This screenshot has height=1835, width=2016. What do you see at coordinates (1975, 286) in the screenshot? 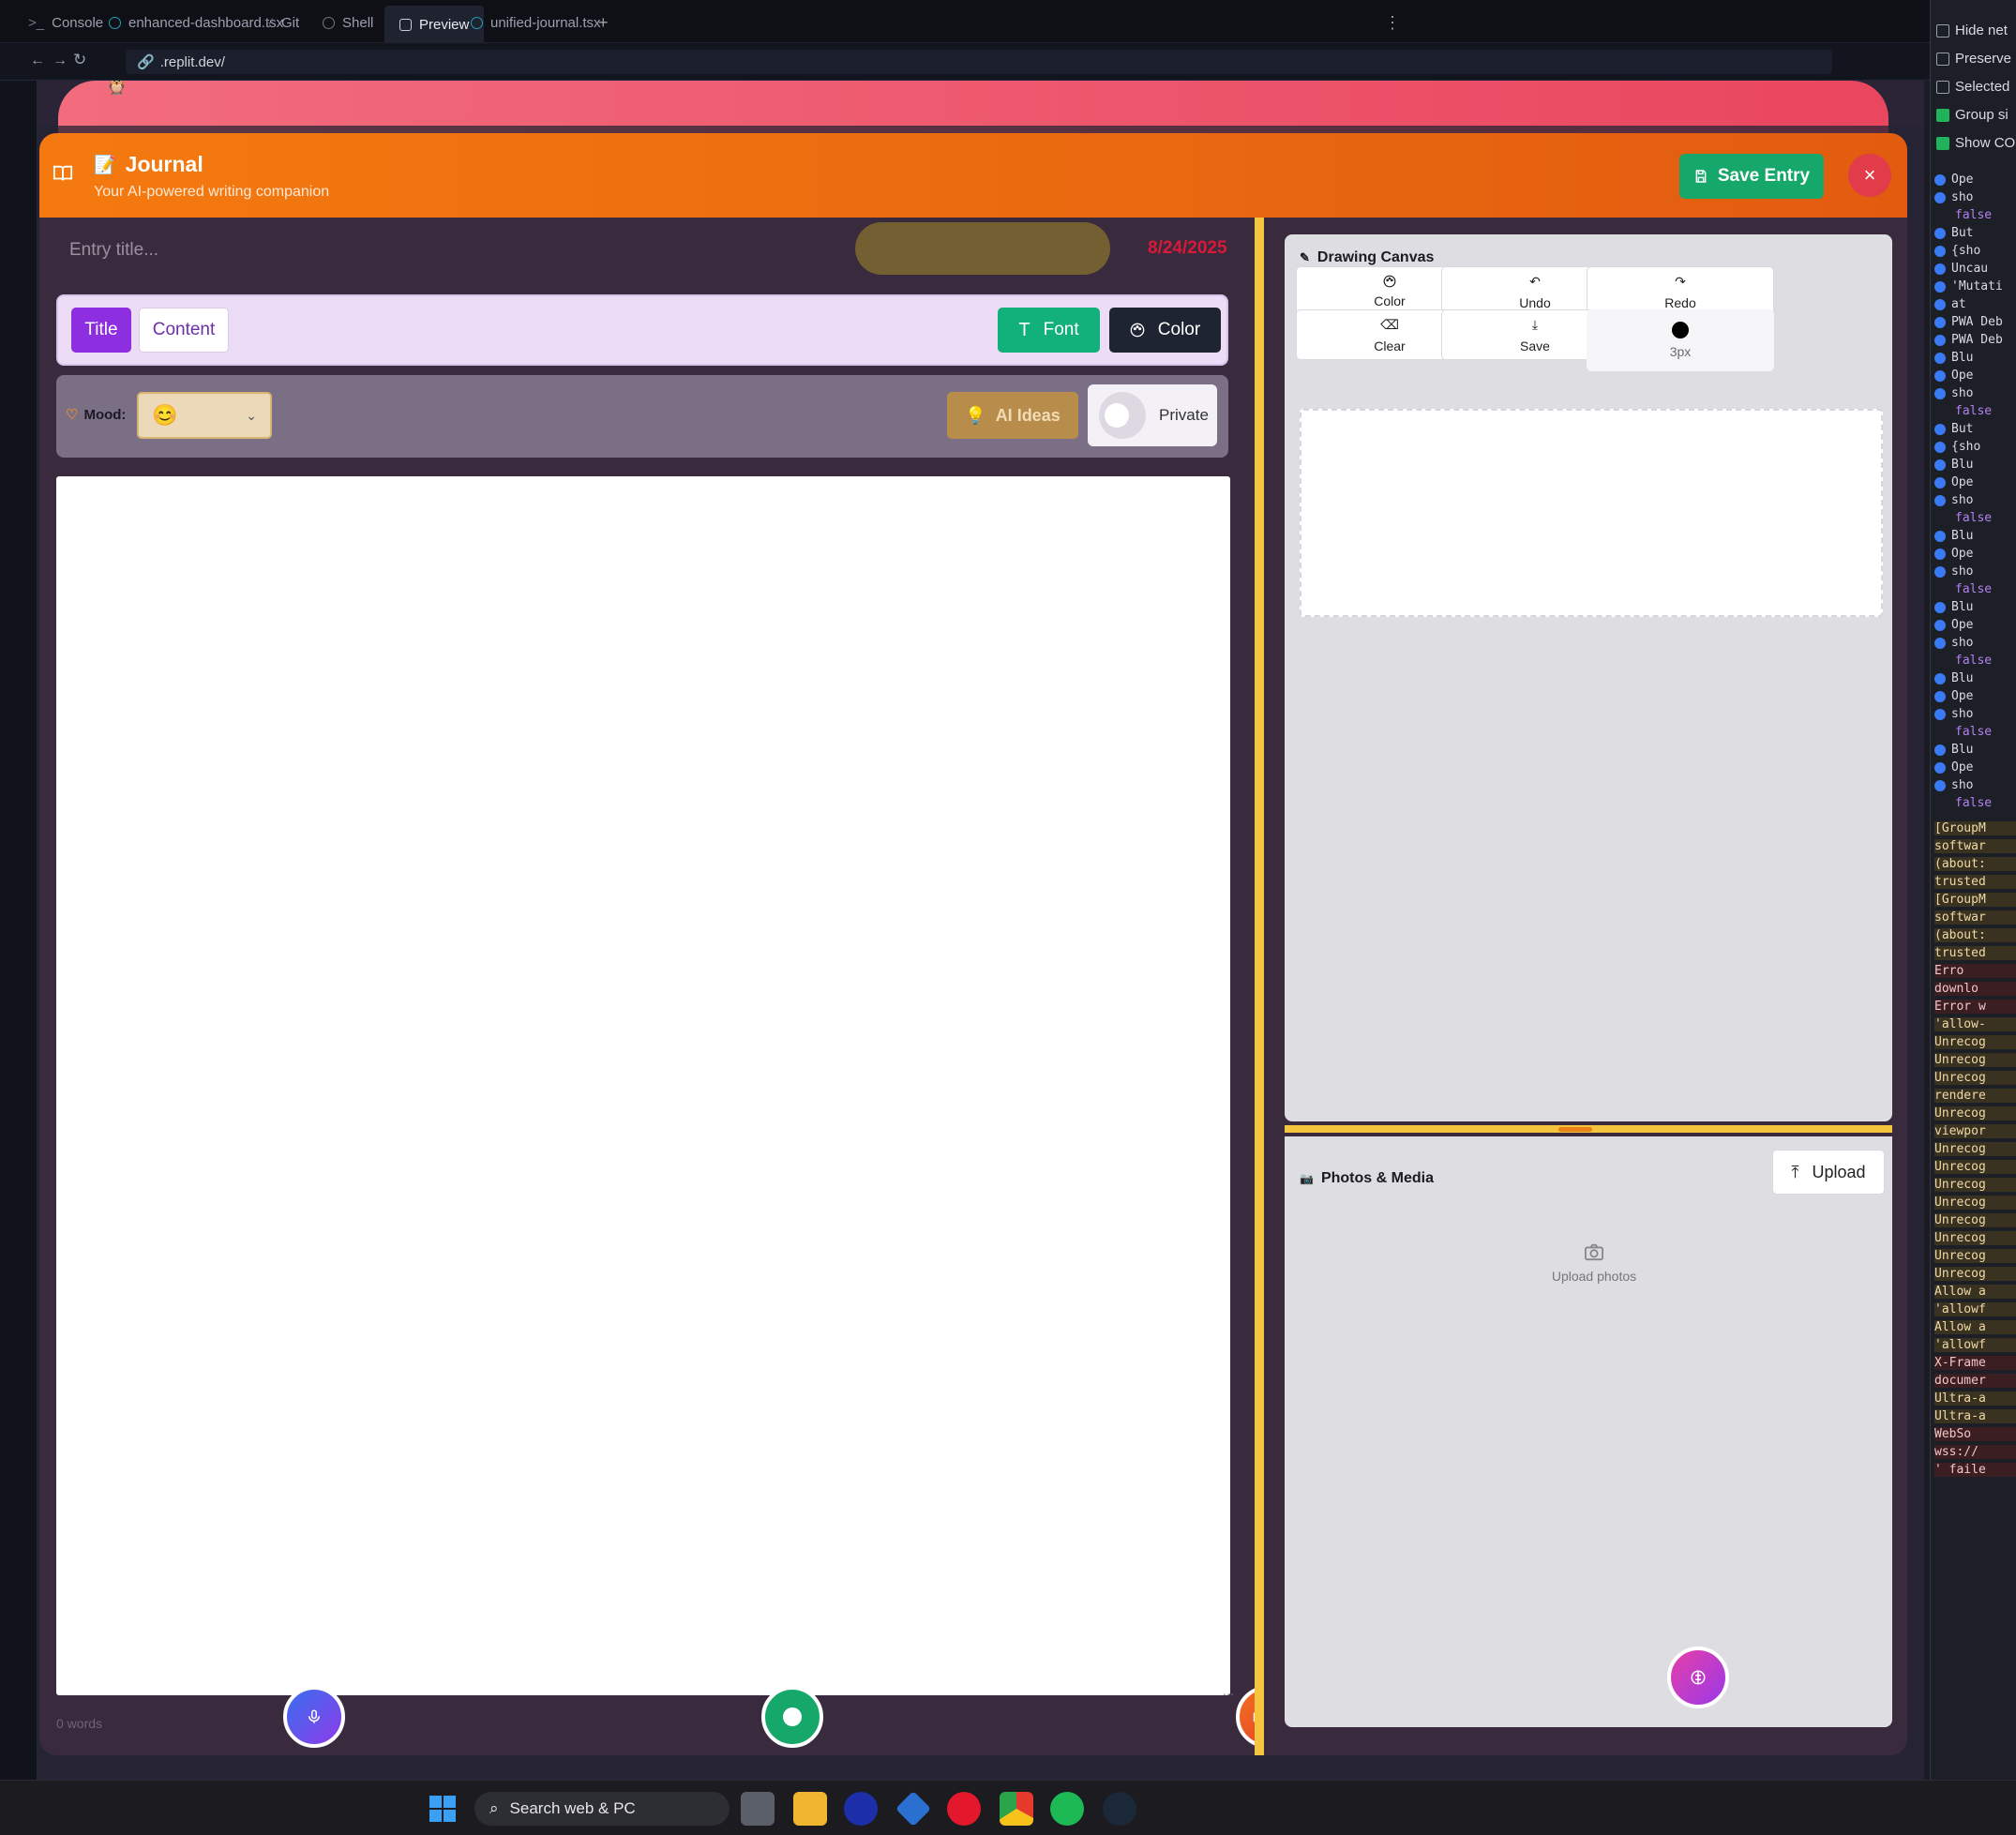
I see `console-log-entry: 'Mutati` at bounding box center [1975, 286].